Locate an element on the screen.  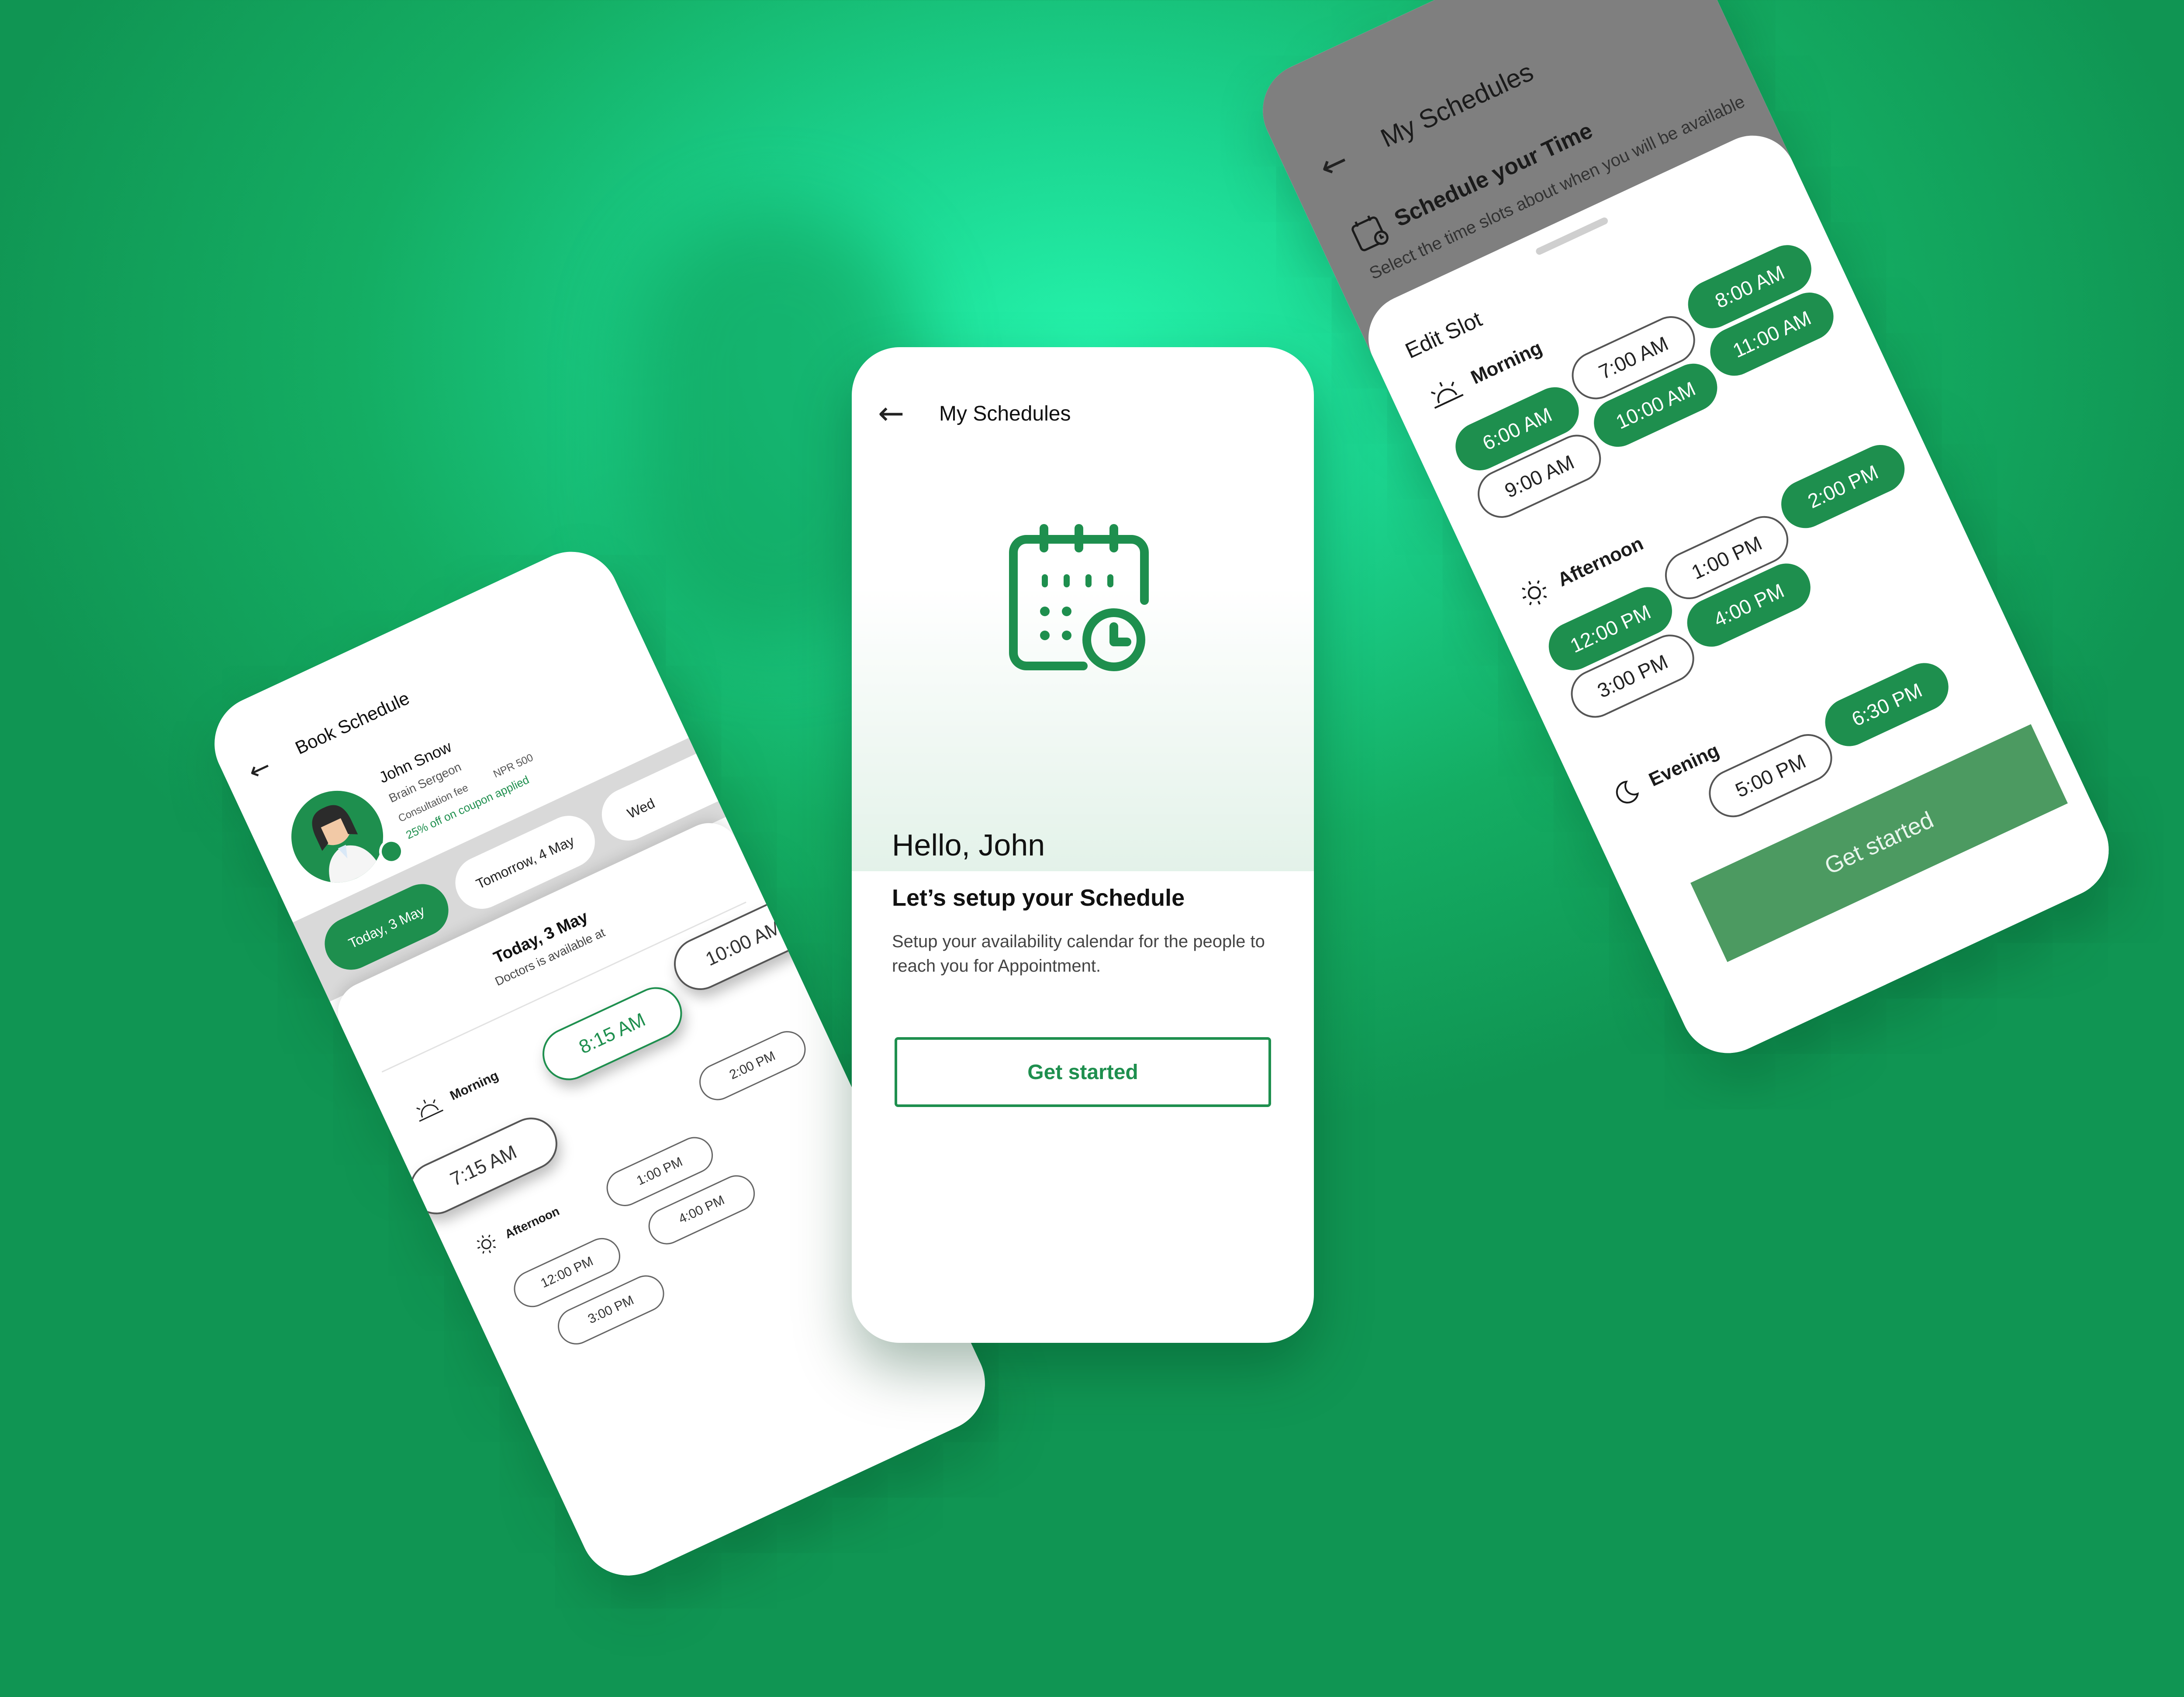
hero-banner is located at coordinates (1083, 653).